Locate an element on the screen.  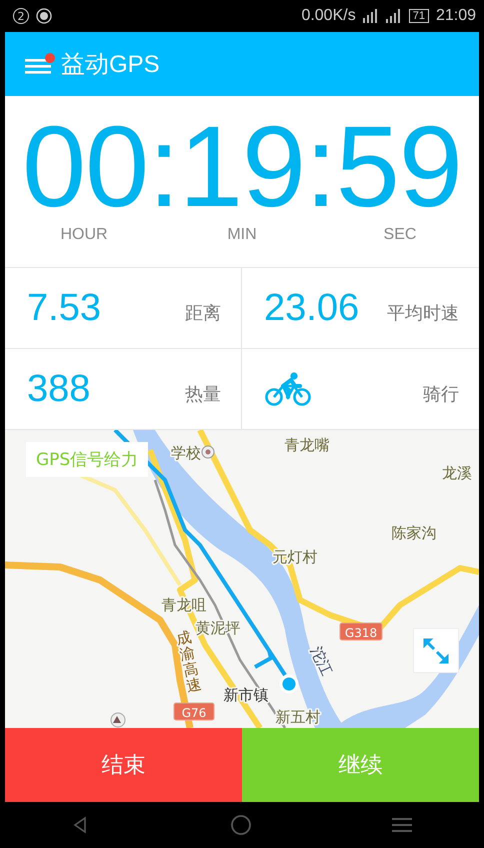
stat-value: 388 is located at coordinates (58, 389).